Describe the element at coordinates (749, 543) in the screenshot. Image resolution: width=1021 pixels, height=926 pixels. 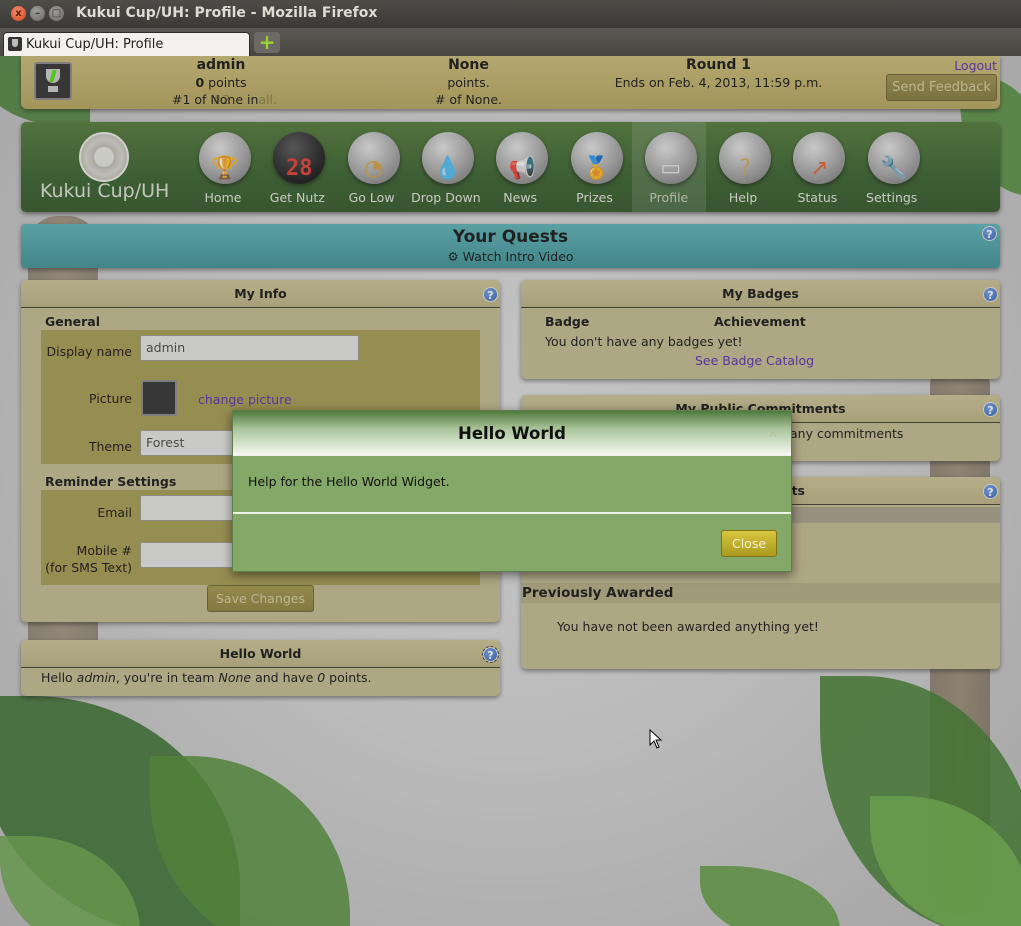
I see `dialog-close-button: Close` at that location.